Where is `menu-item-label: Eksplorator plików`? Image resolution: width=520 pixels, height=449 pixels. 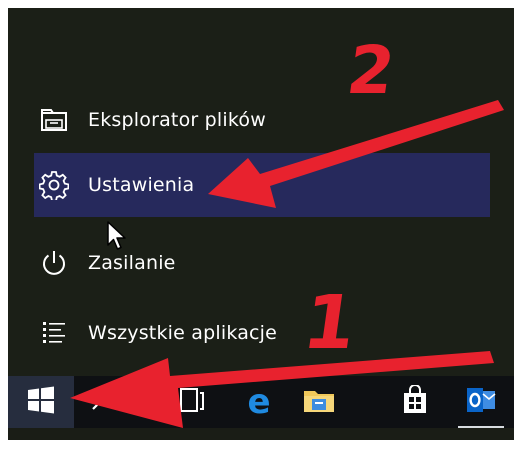 menu-item-label: Eksplorator plików is located at coordinates (177, 120).